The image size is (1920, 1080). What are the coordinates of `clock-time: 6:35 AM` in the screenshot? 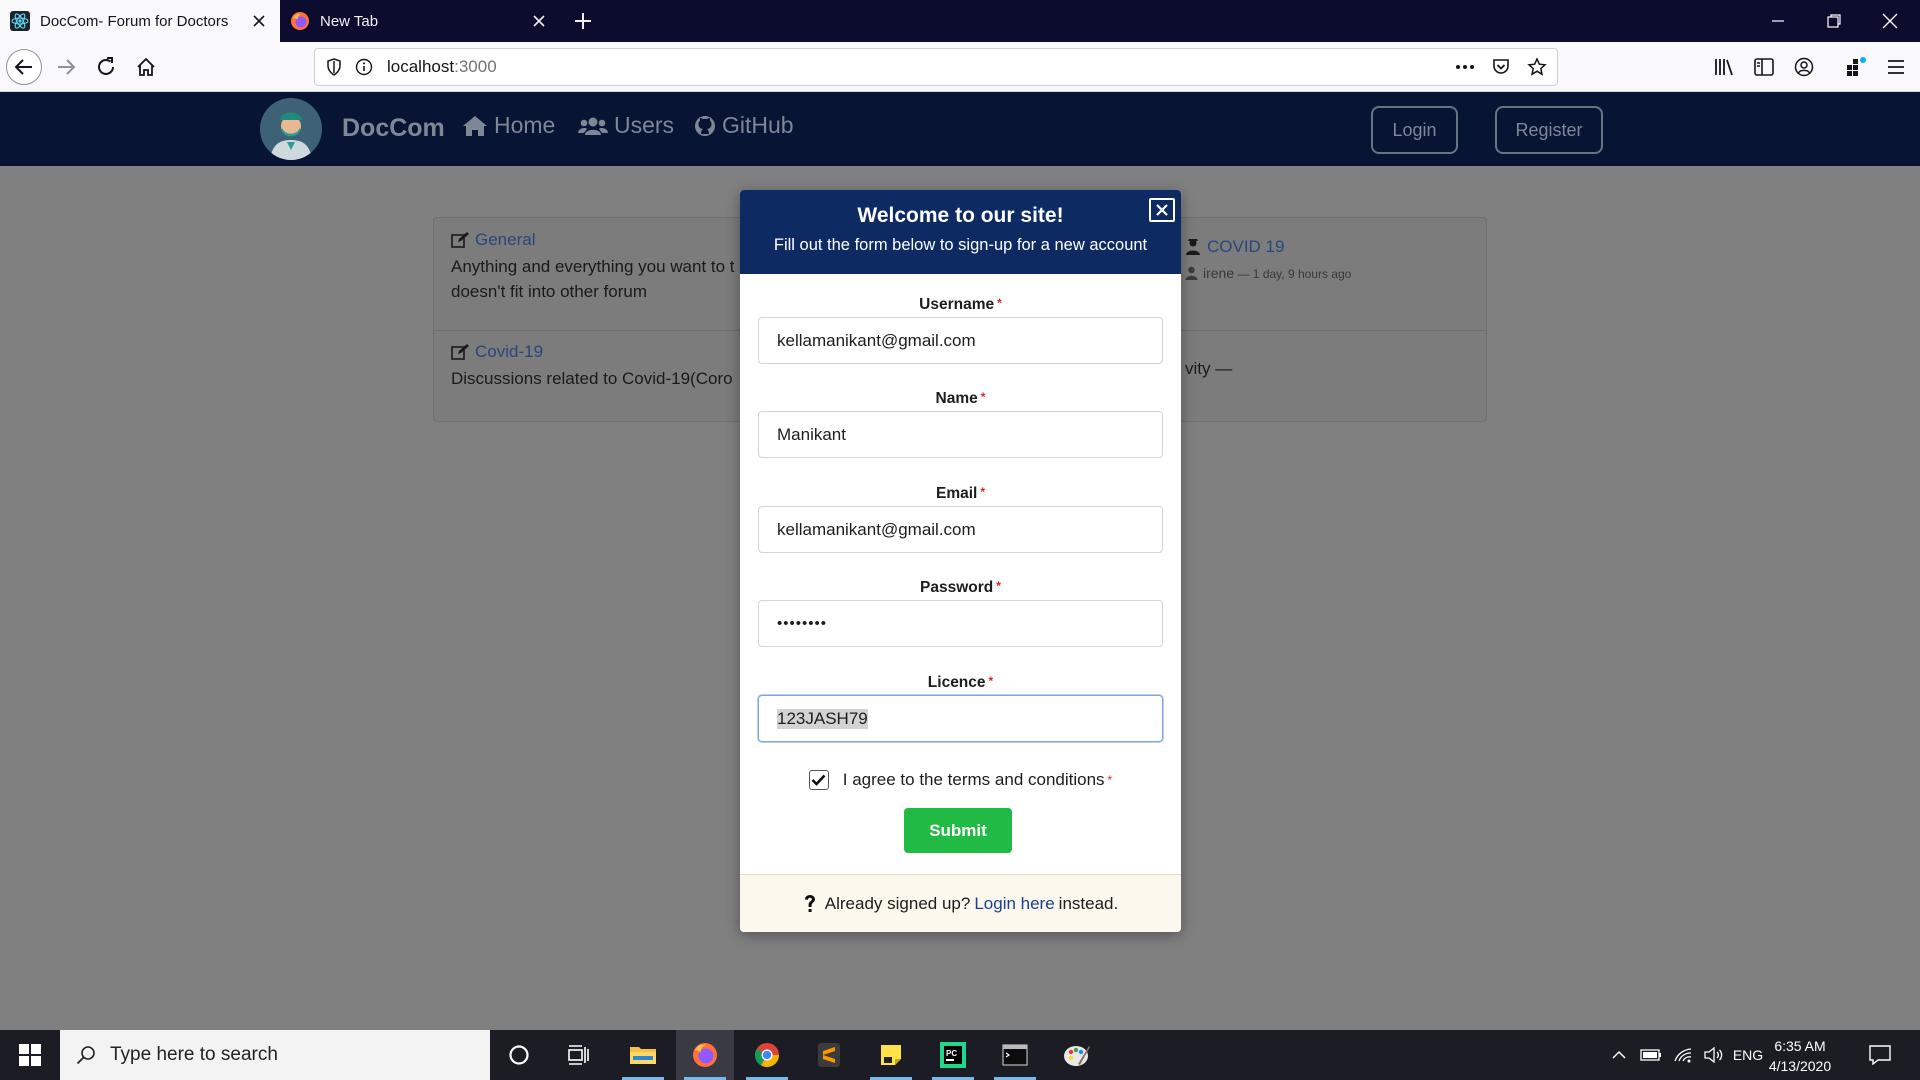 It's located at (1800, 1046).